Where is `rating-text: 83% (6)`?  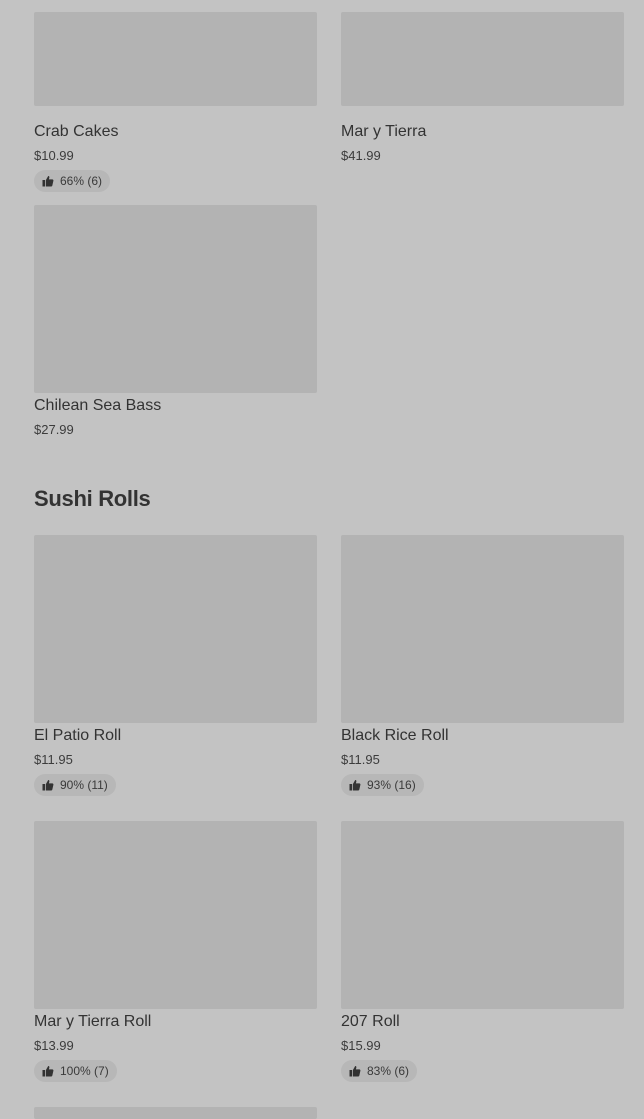
rating-text: 83% (6) is located at coordinates (388, 1071).